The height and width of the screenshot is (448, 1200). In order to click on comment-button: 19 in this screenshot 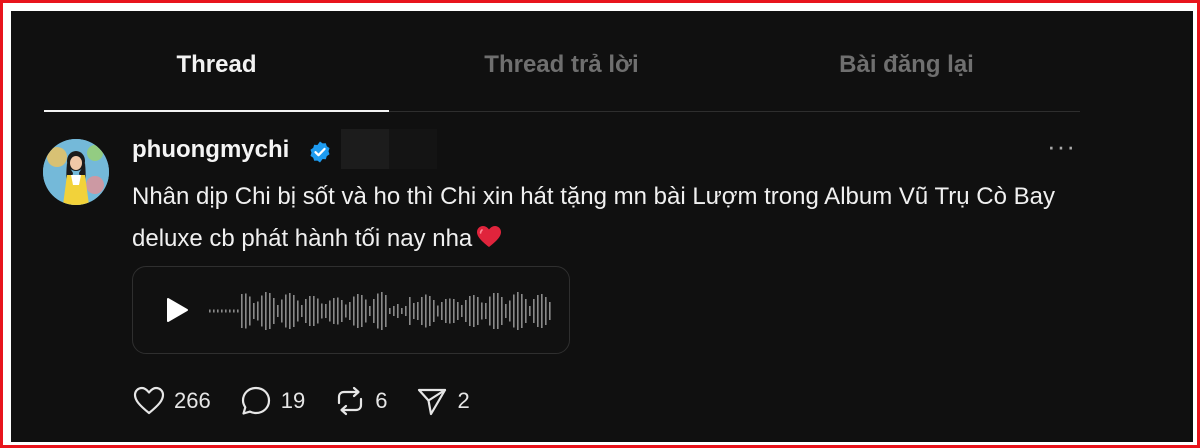, I will do `click(272, 401)`.